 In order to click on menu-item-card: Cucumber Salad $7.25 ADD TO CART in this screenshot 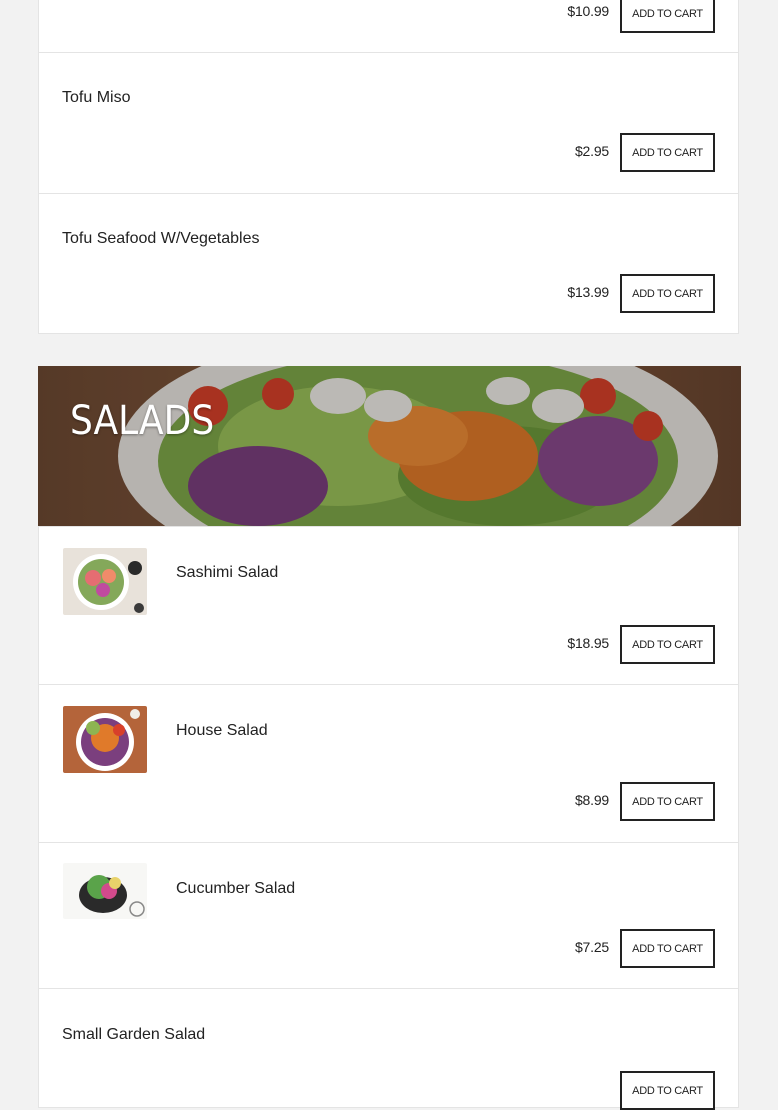, I will do `click(388, 915)`.